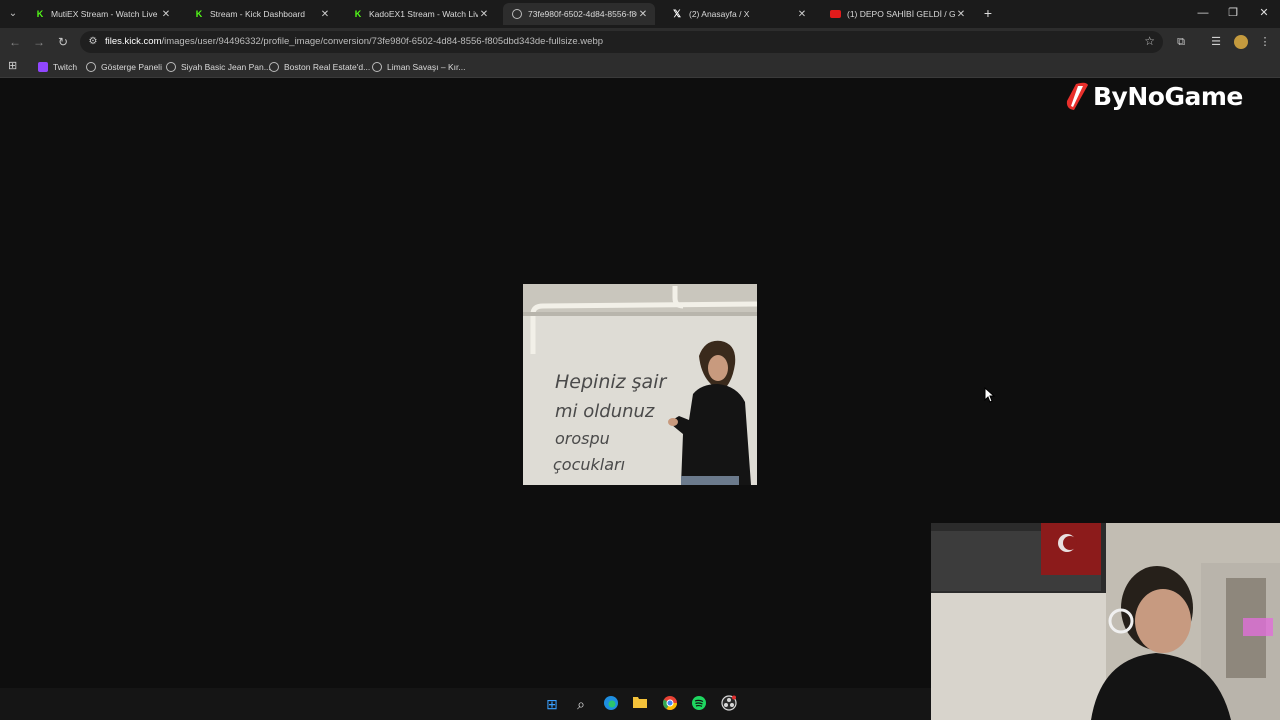 This screenshot has width=1280, height=720. Describe the element at coordinates (1264, 13) in the screenshot. I see `close-window-button: ✕` at that location.